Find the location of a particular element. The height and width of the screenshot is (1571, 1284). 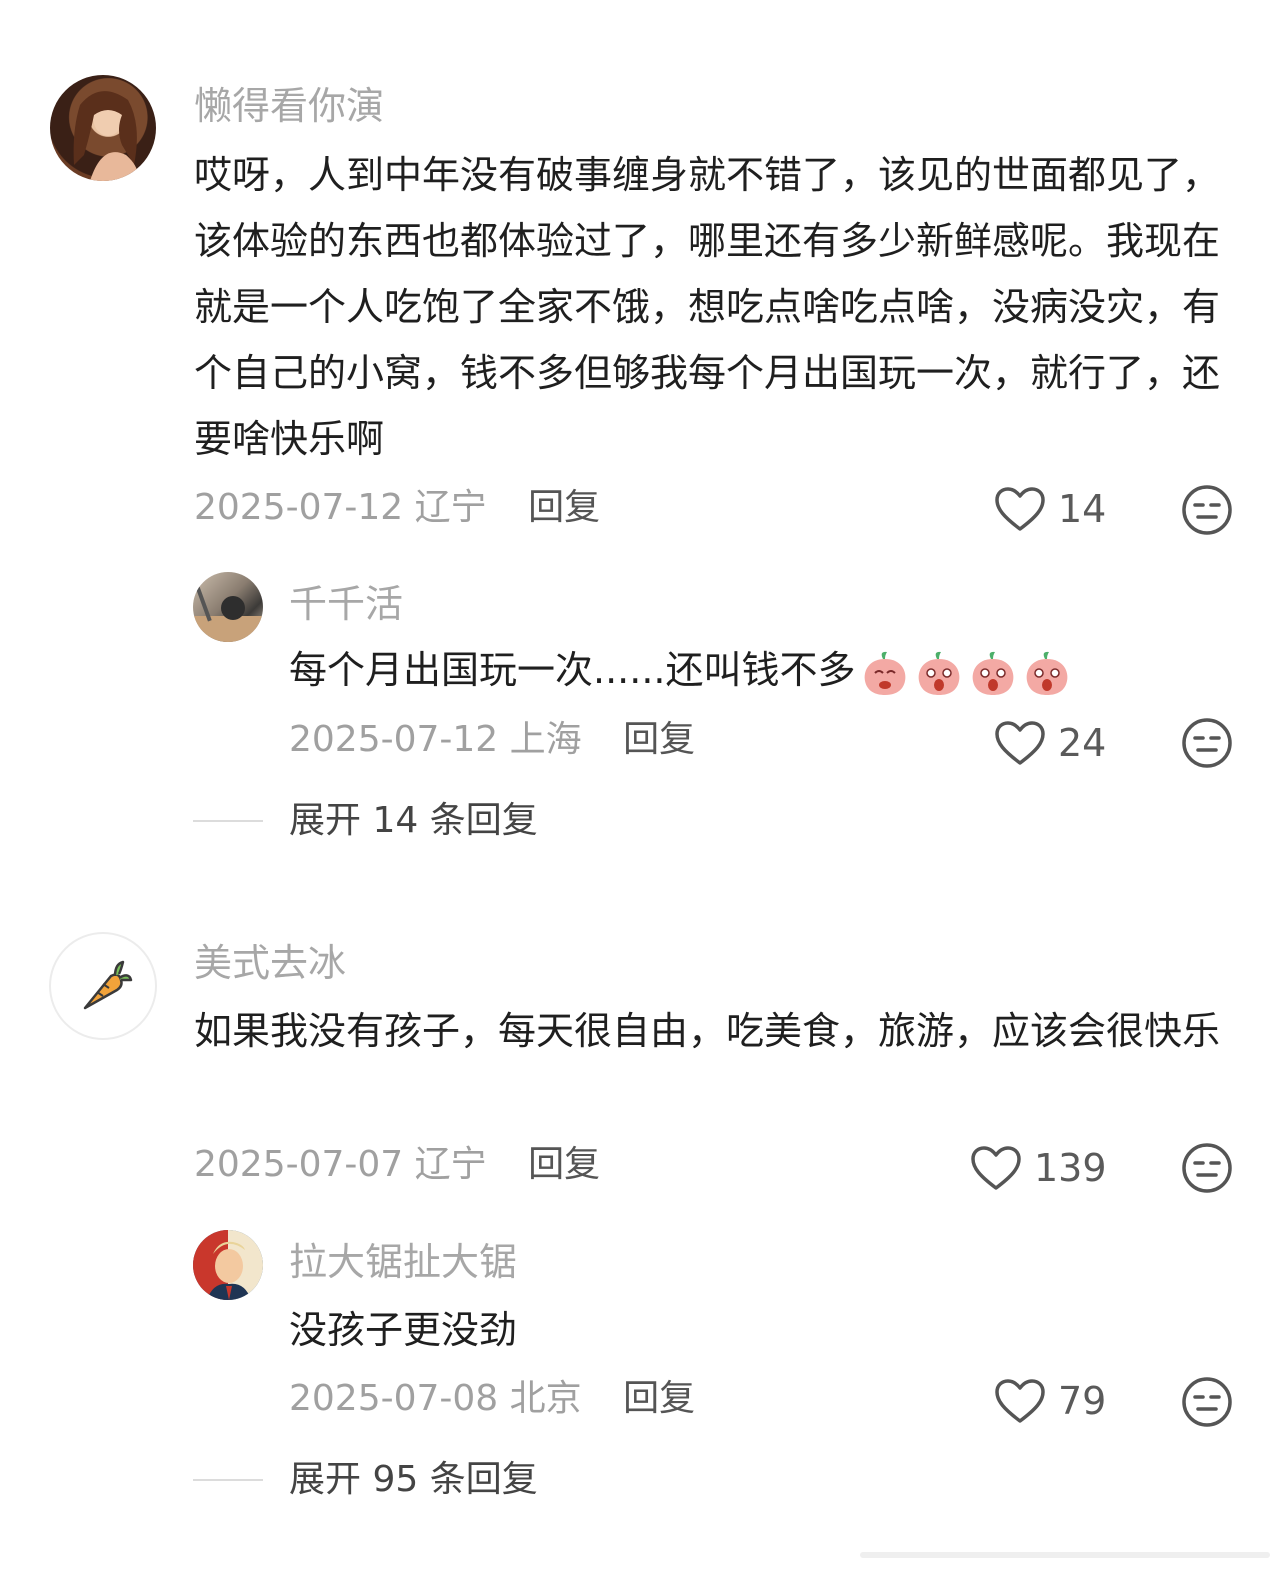

reply-username: 千千活 is located at coordinates (346, 604).